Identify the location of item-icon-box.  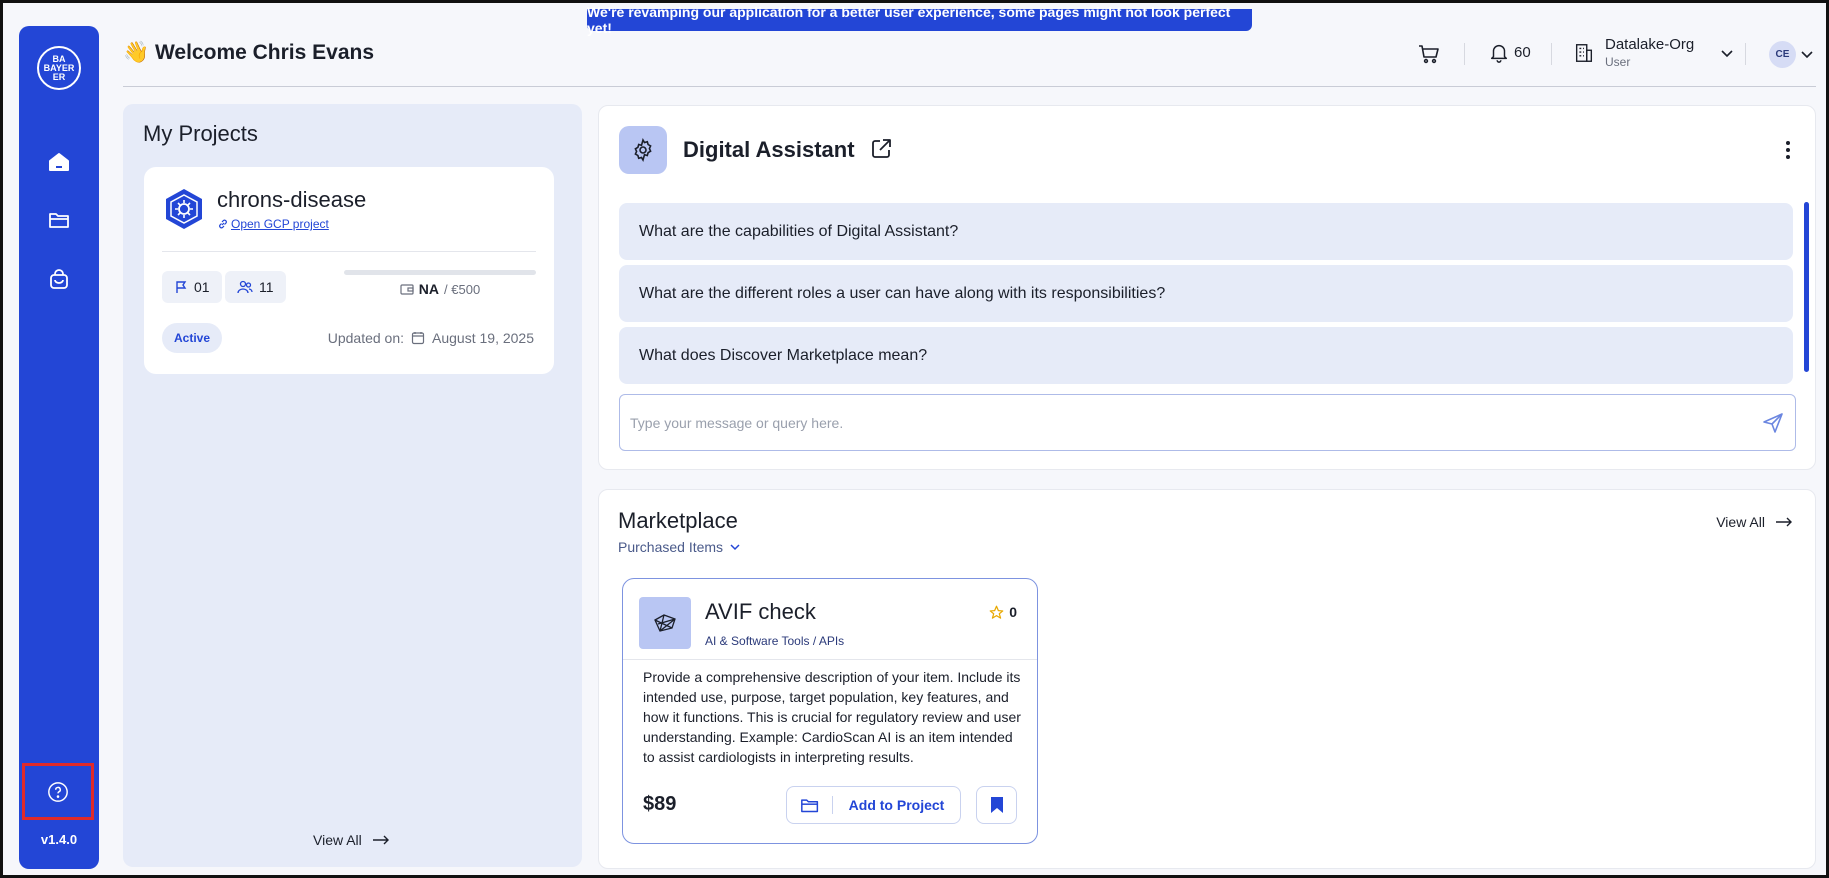
(665, 623).